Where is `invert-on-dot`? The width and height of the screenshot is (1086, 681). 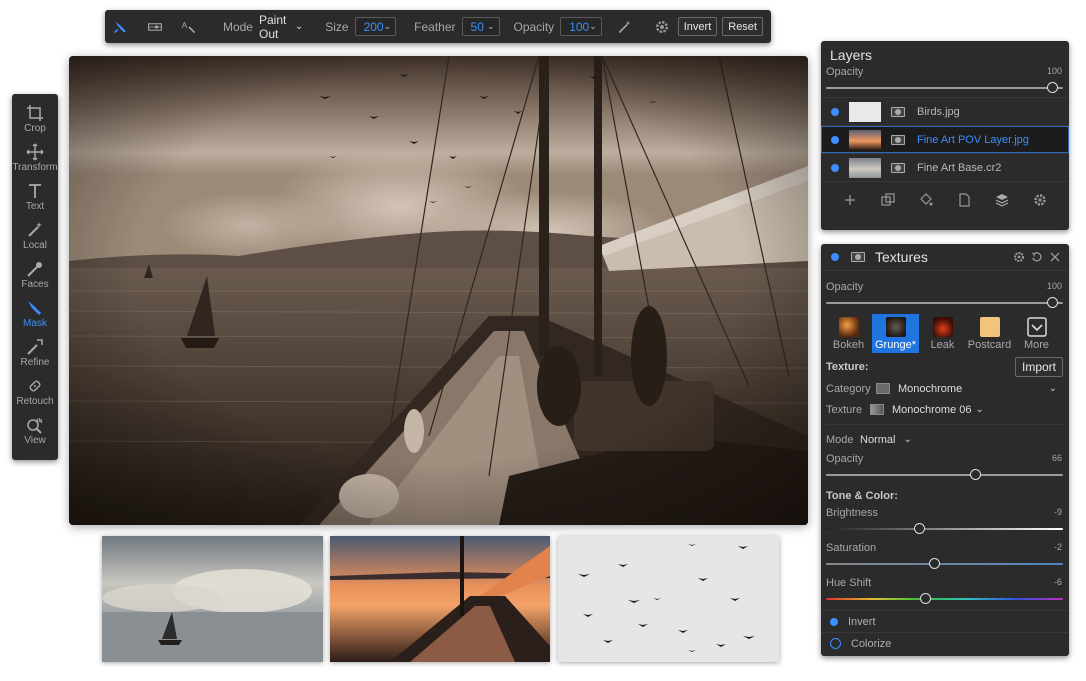
invert-on-dot is located at coordinates (834, 621).